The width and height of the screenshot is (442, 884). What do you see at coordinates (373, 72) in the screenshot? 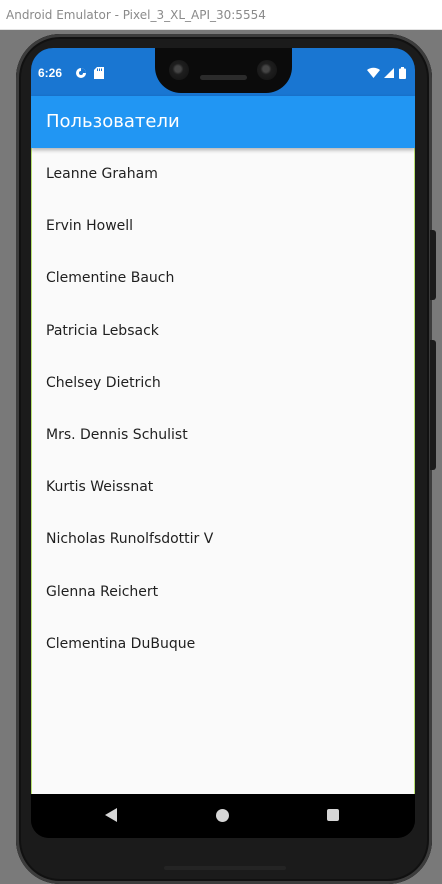
I see `wifi-icon` at bounding box center [373, 72].